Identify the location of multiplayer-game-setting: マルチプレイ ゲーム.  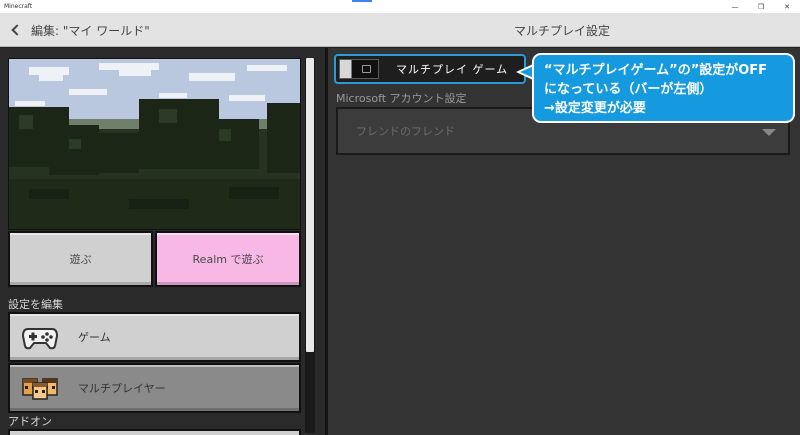
(430, 69).